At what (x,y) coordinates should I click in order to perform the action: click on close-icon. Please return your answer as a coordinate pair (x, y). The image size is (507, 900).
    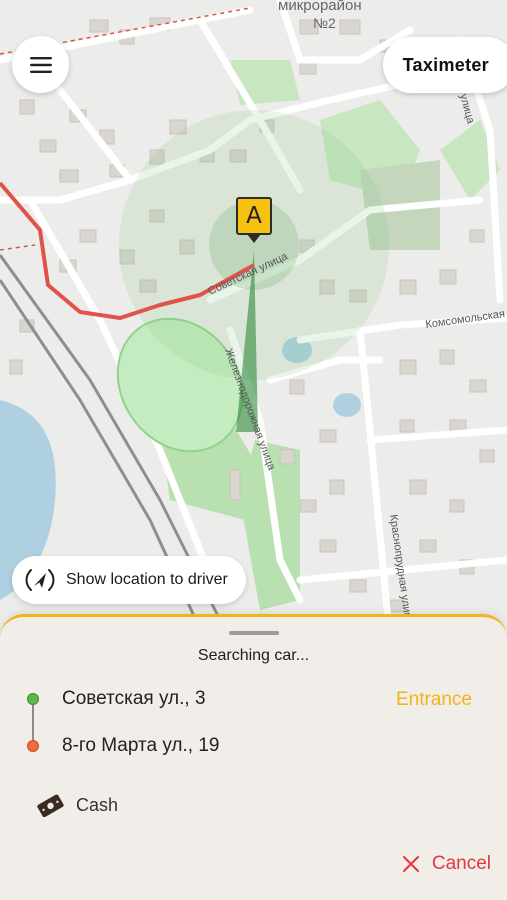
    Looking at the image, I should click on (410, 864).